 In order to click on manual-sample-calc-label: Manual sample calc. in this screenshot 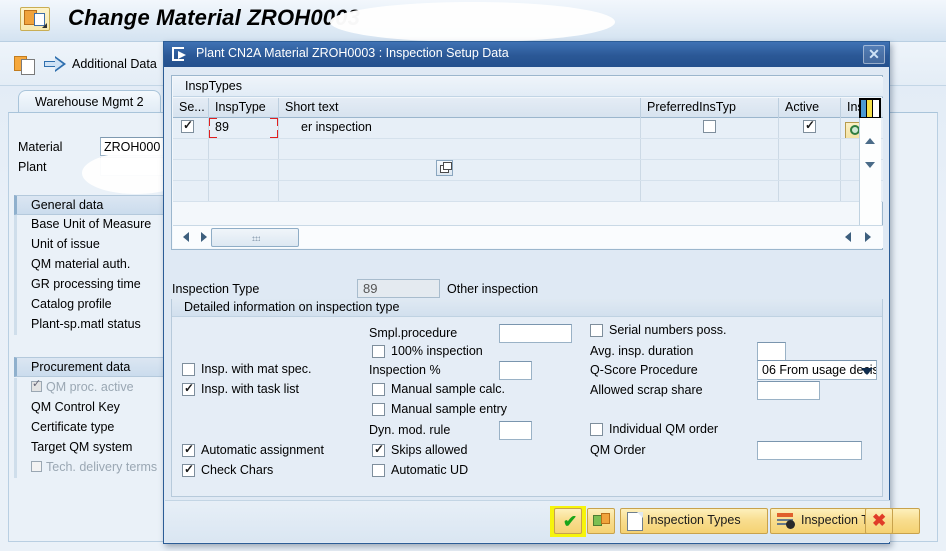, I will do `click(448, 389)`.